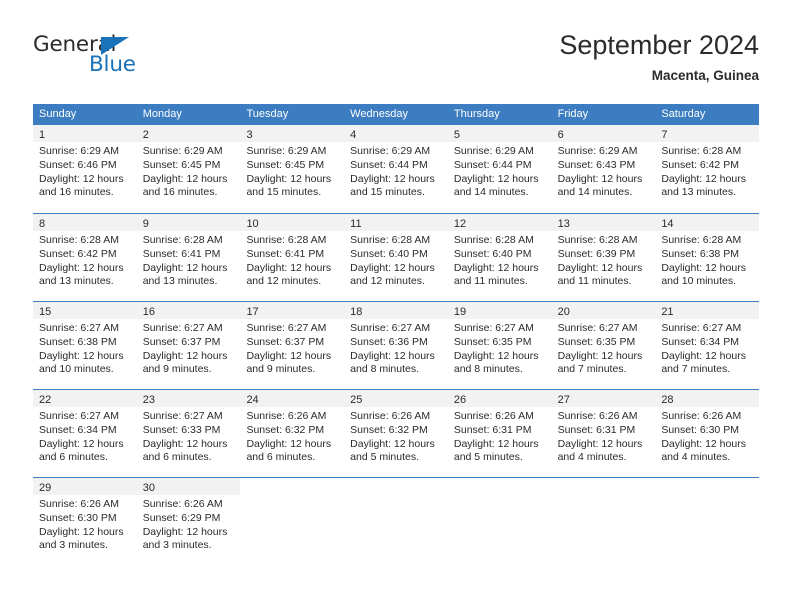  Describe the element at coordinates (249, 135) in the screenshot. I see `day-number: 3` at that location.